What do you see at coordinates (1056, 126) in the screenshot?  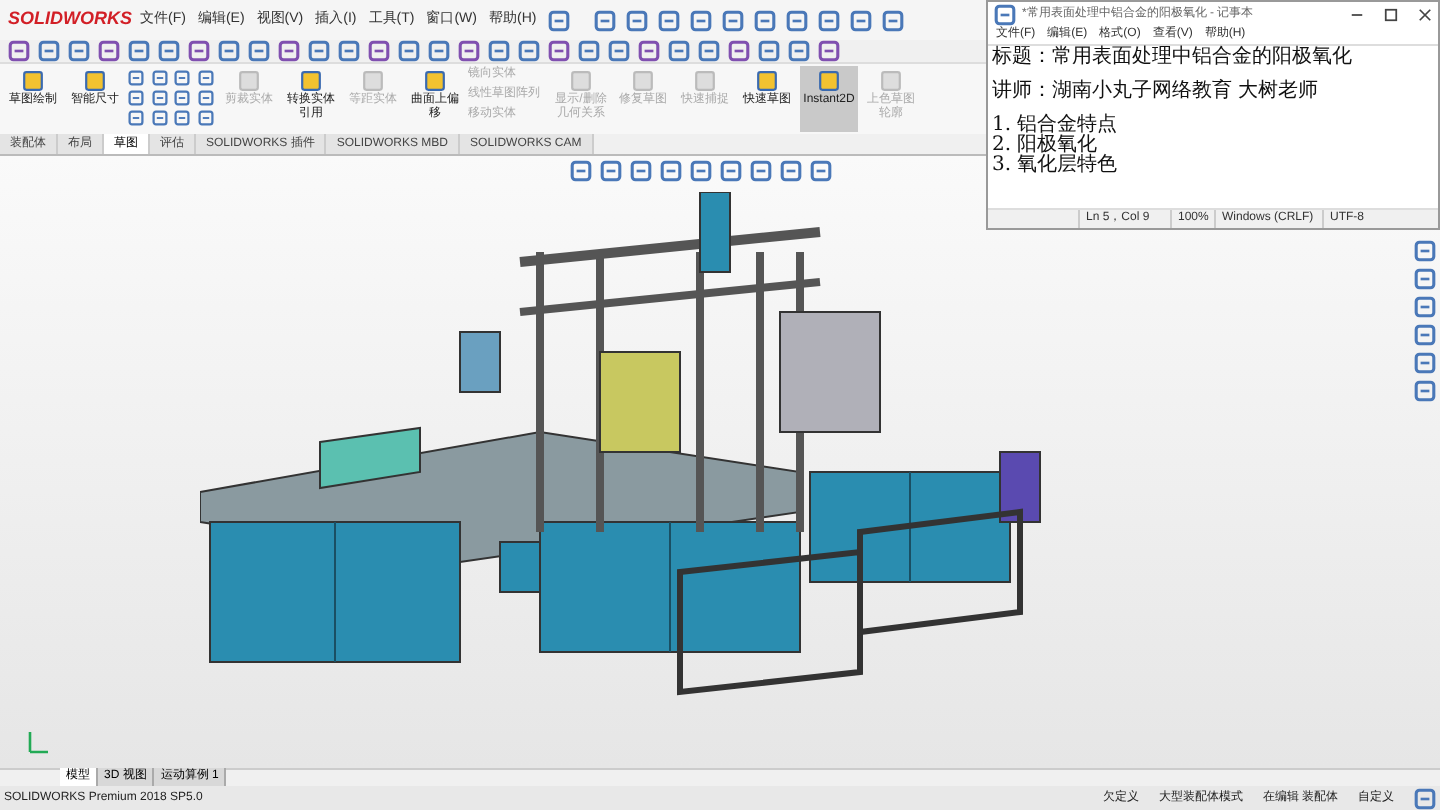 I see `text-line: 1. 铝合金特点` at bounding box center [1056, 126].